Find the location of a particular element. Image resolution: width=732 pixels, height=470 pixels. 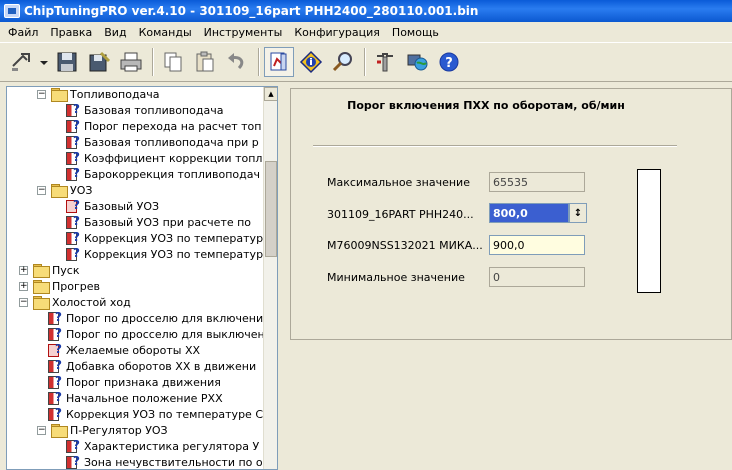

tree-folder: П-Регулятор УОЗ is located at coordinates (109, 430).